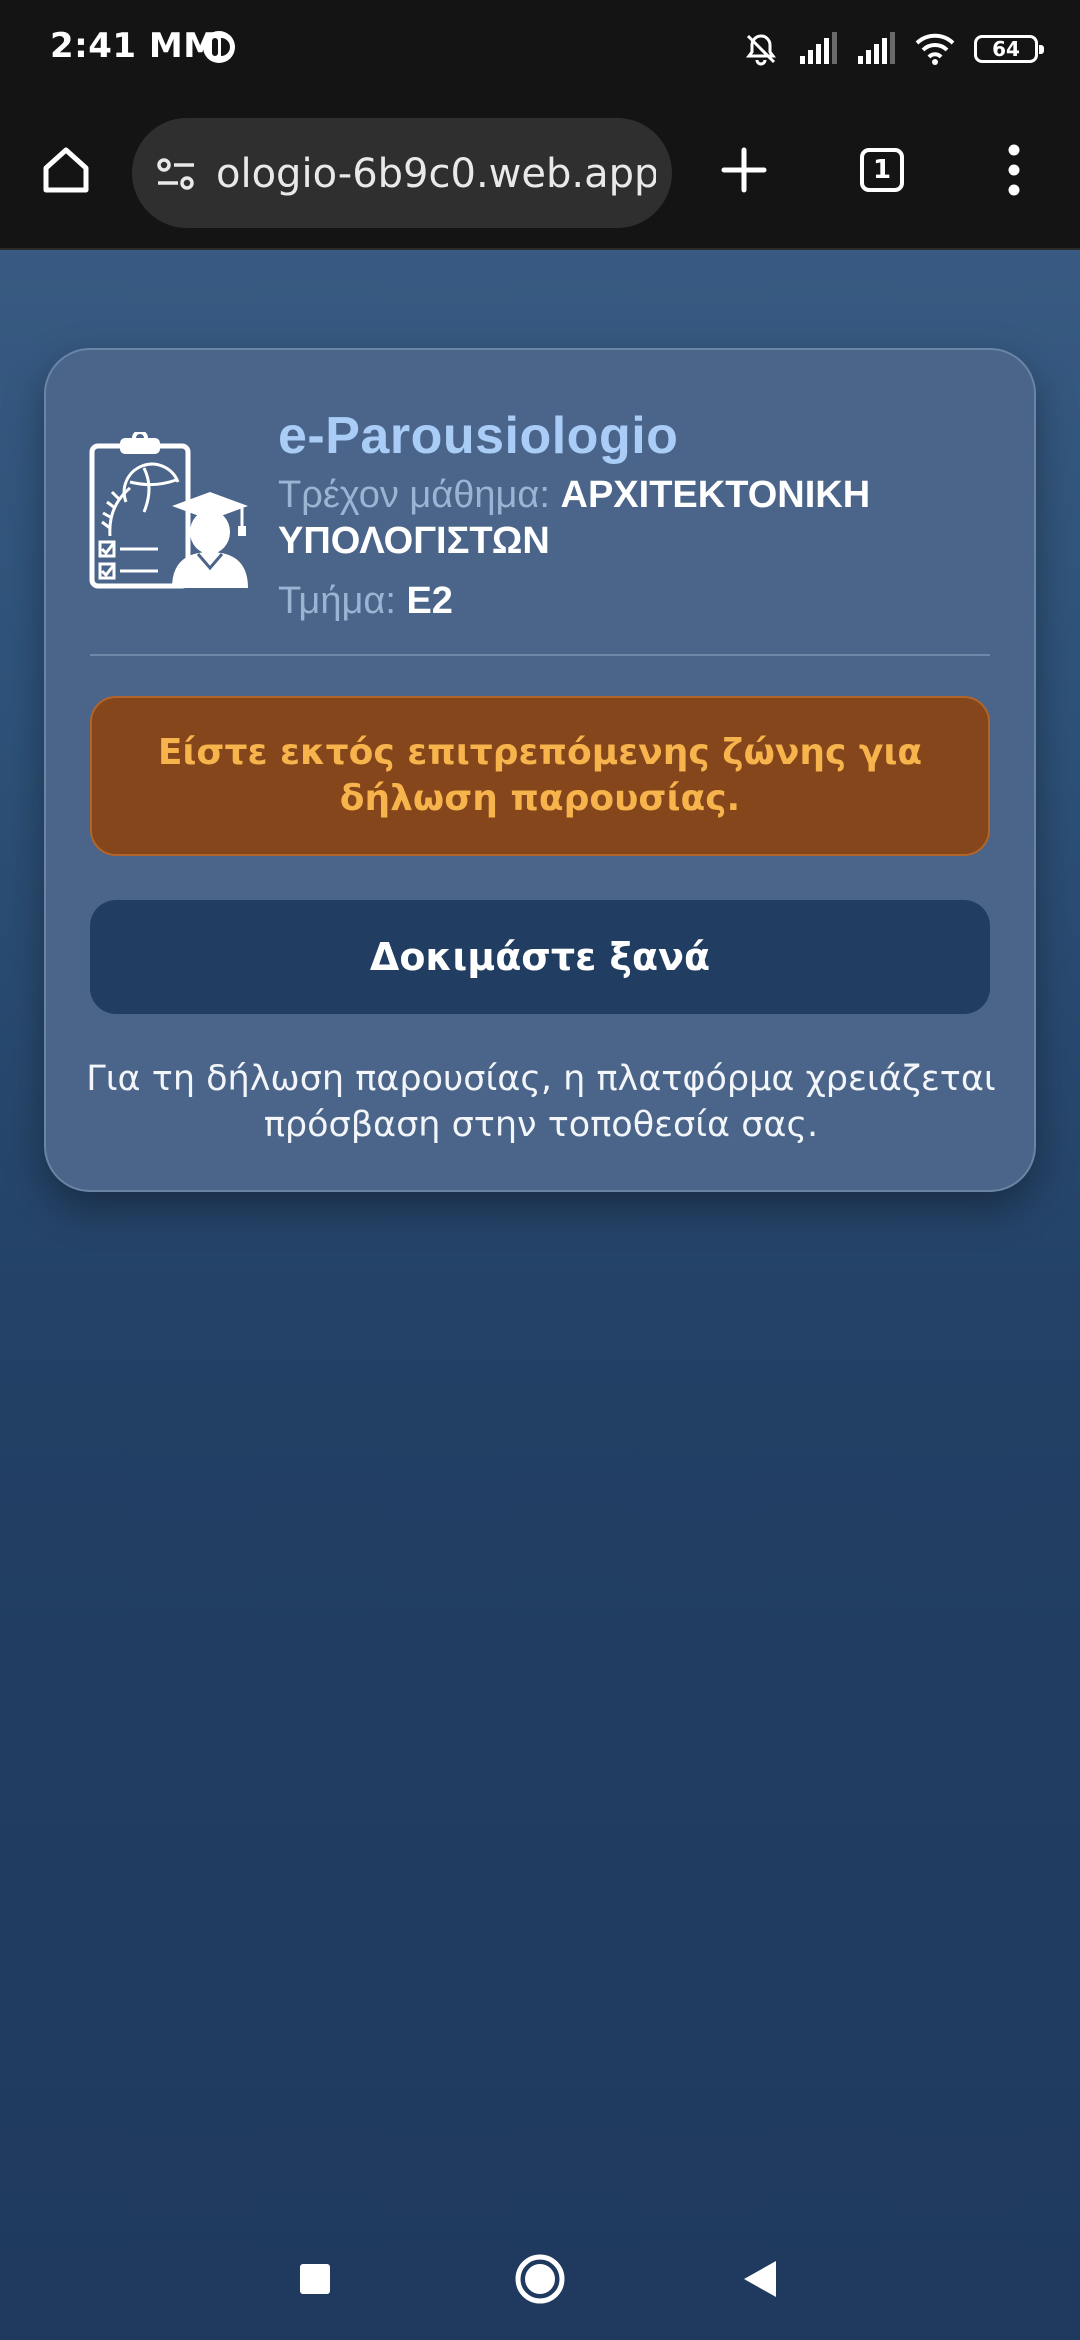 The image size is (1080, 2340). What do you see at coordinates (540, 957) in the screenshot?
I see `retry-button: Δοκιμάστε ξανά` at bounding box center [540, 957].